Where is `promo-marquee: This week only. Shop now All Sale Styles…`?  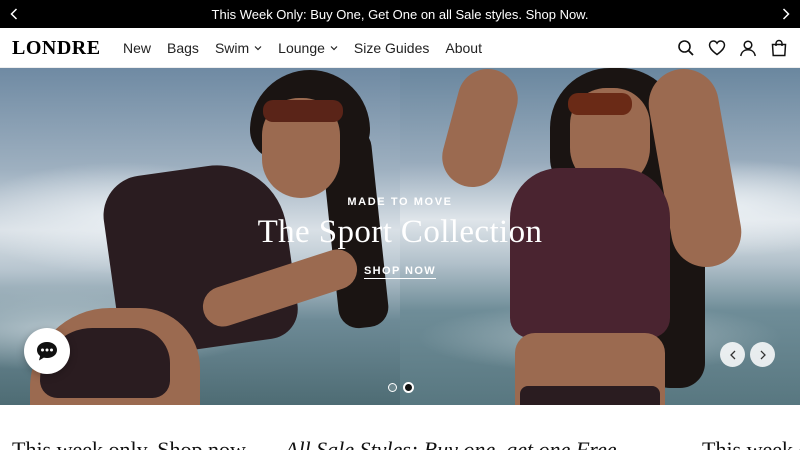 promo-marquee: This week only. Shop now All Sale Styles… is located at coordinates (400, 427).